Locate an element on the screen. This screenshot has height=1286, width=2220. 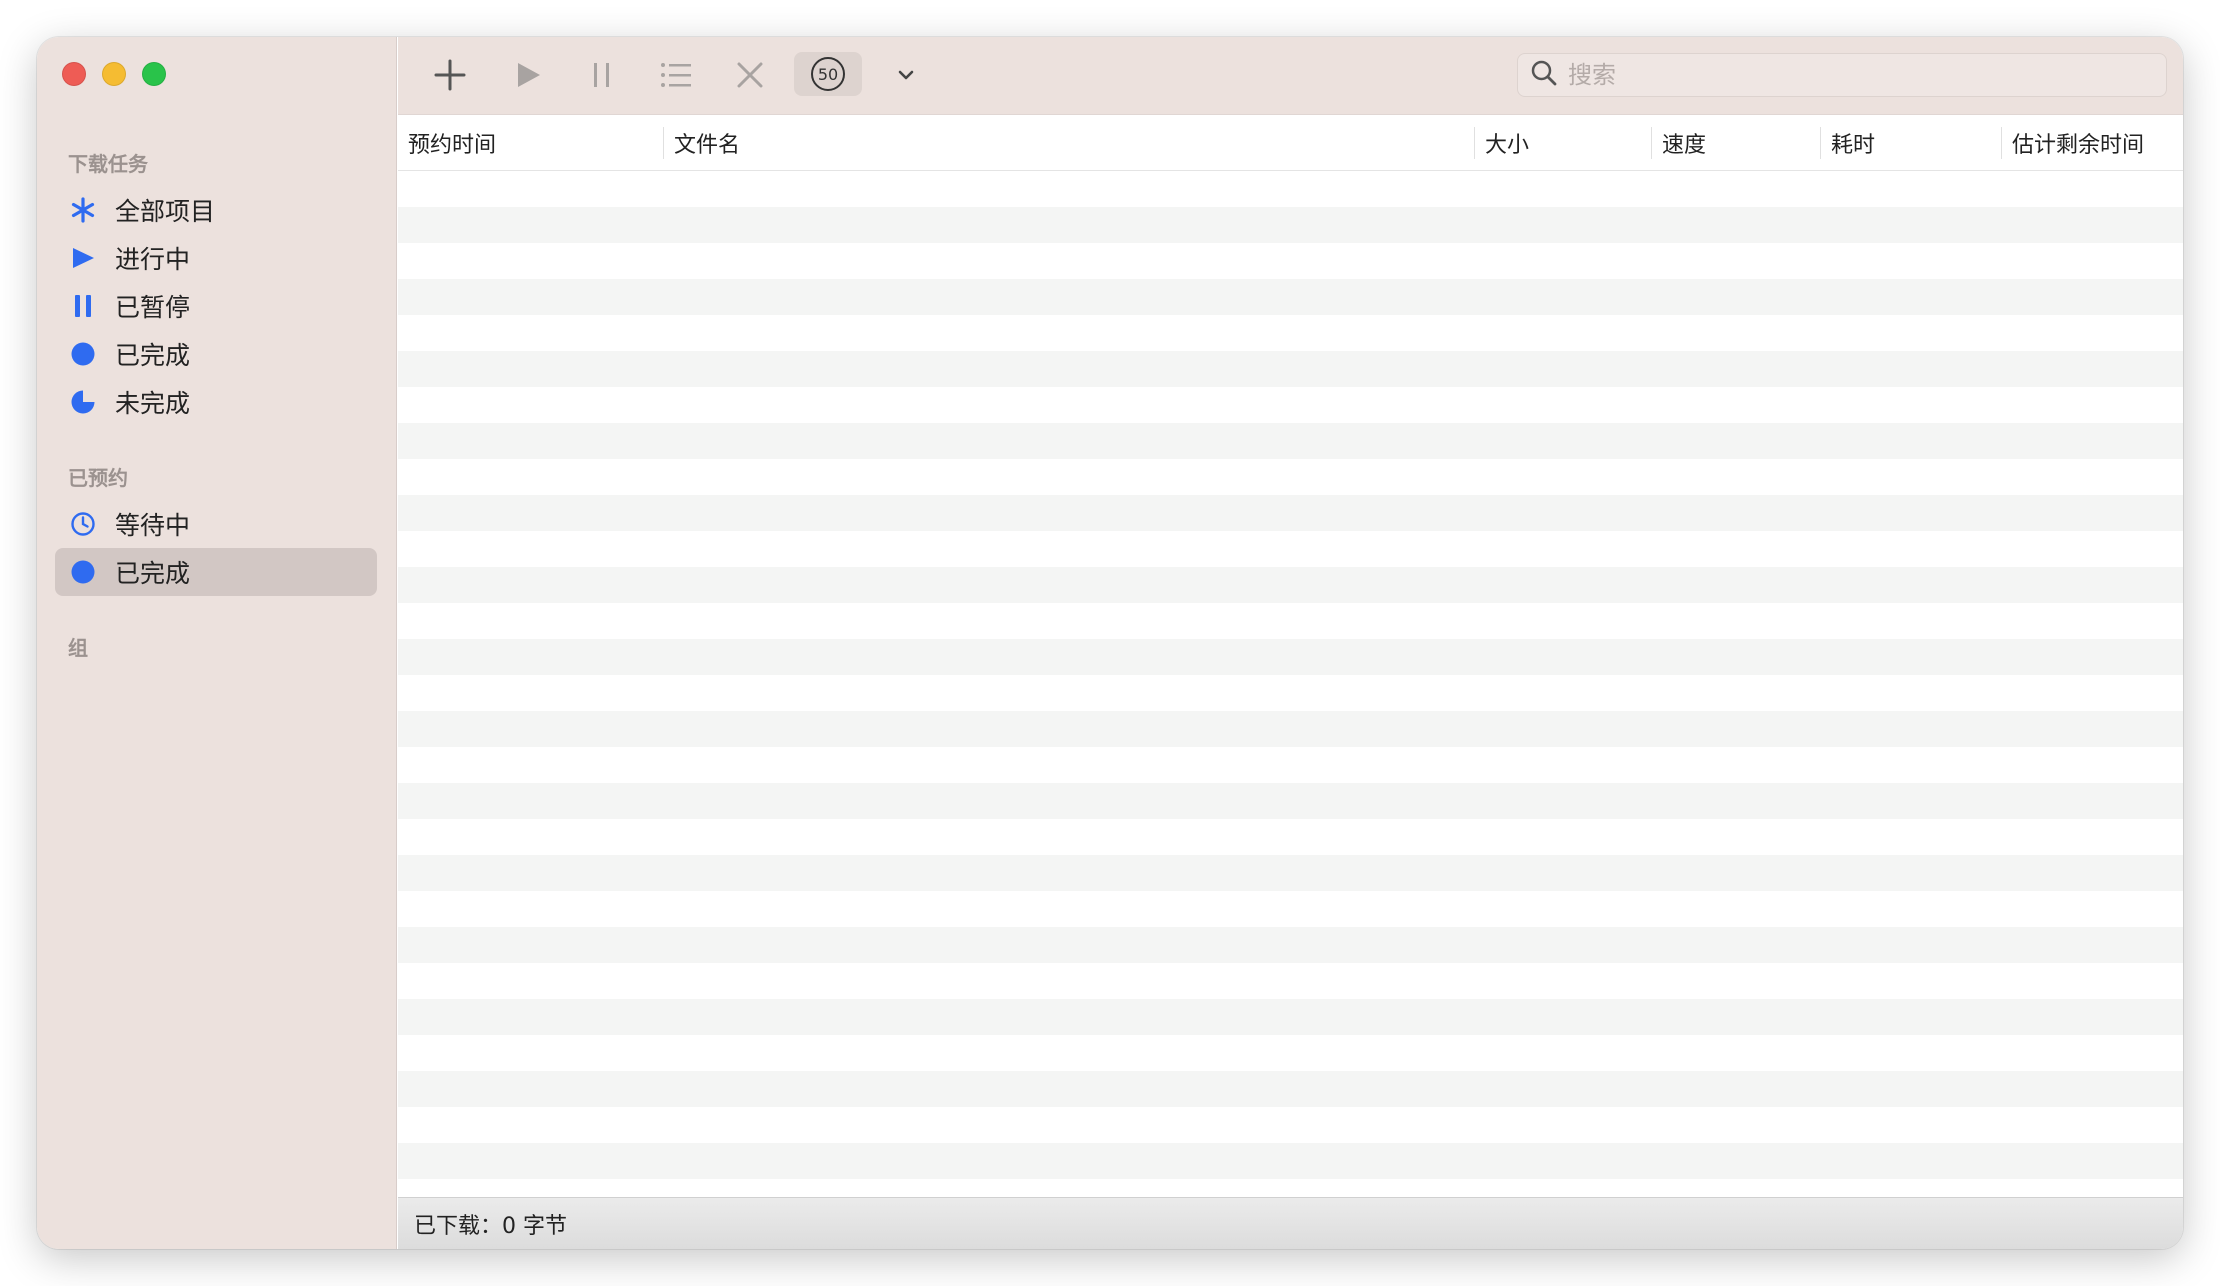
moon-icon is located at coordinates (83, 402).